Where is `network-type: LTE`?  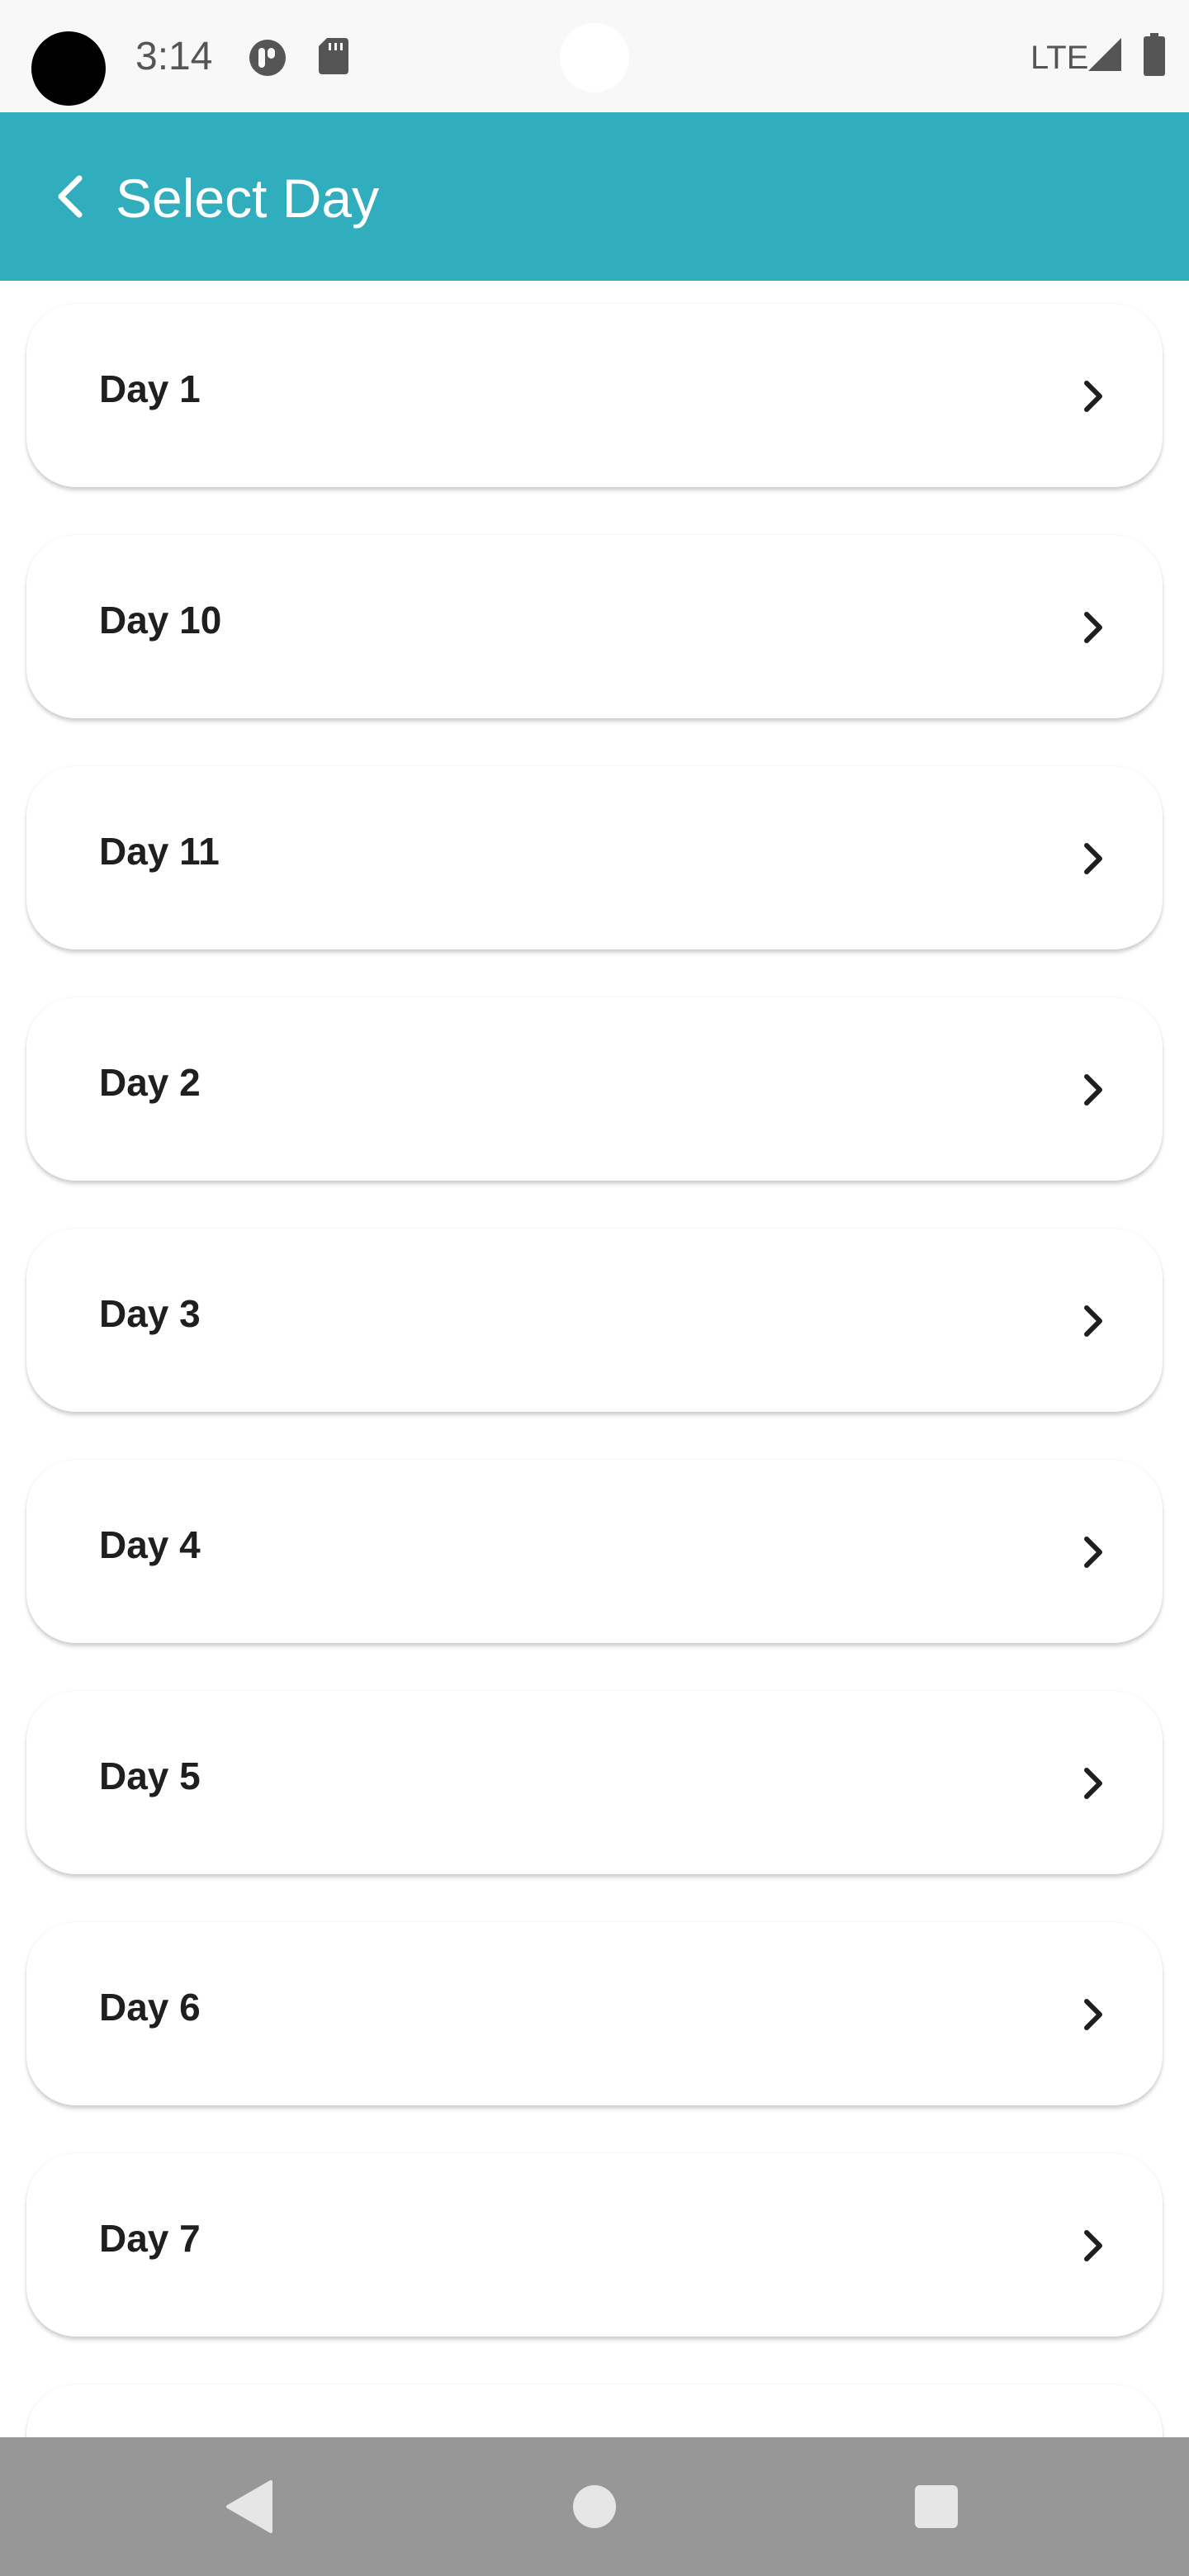
network-type: LTE is located at coordinates (1059, 58).